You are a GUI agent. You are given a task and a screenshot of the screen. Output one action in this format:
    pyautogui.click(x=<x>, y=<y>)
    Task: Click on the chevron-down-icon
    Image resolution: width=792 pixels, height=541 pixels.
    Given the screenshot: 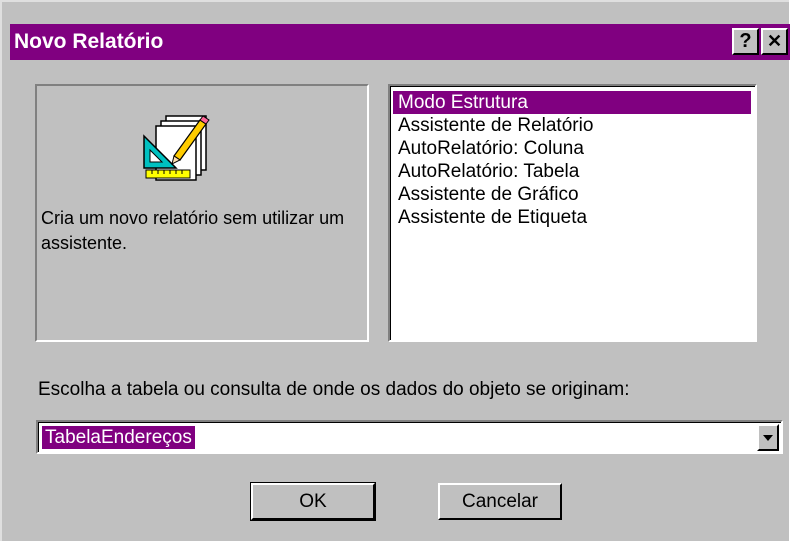 What is the action you would take?
    pyautogui.click(x=768, y=437)
    